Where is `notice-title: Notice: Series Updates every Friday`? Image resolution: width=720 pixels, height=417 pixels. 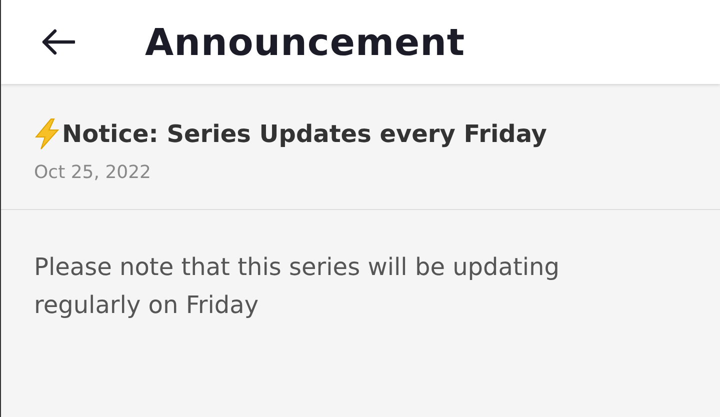 notice-title: Notice: Series Updates every Friday is located at coordinates (304, 134).